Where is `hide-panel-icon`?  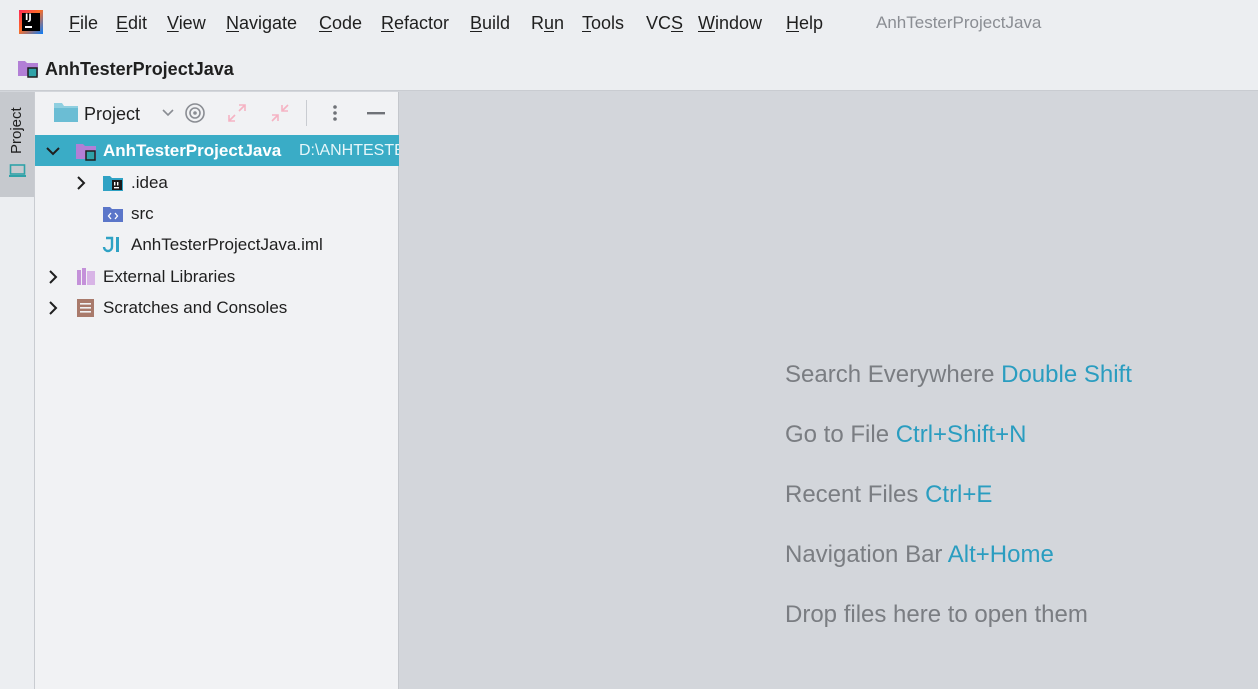
hide-panel-icon is located at coordinates (376, 113).